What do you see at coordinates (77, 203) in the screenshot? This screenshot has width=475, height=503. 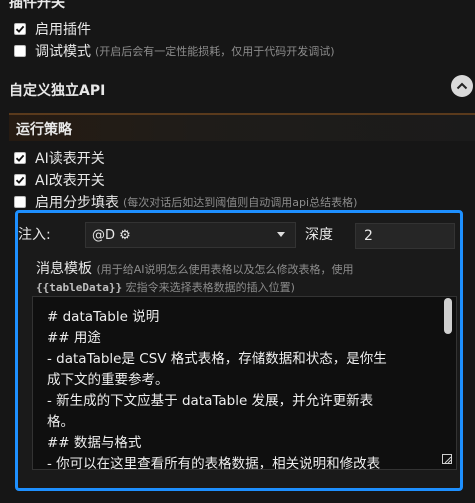 I see `step-fill-label: 启用分步填表` at bounding box center [77, 203].